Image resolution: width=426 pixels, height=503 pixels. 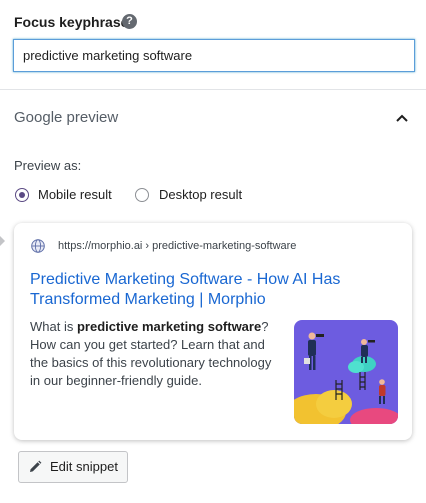 What do you see at coordinates (66, 118) in the screenshot?
I see `google-preview-title: Google preview` at bounding box center [66, 118].